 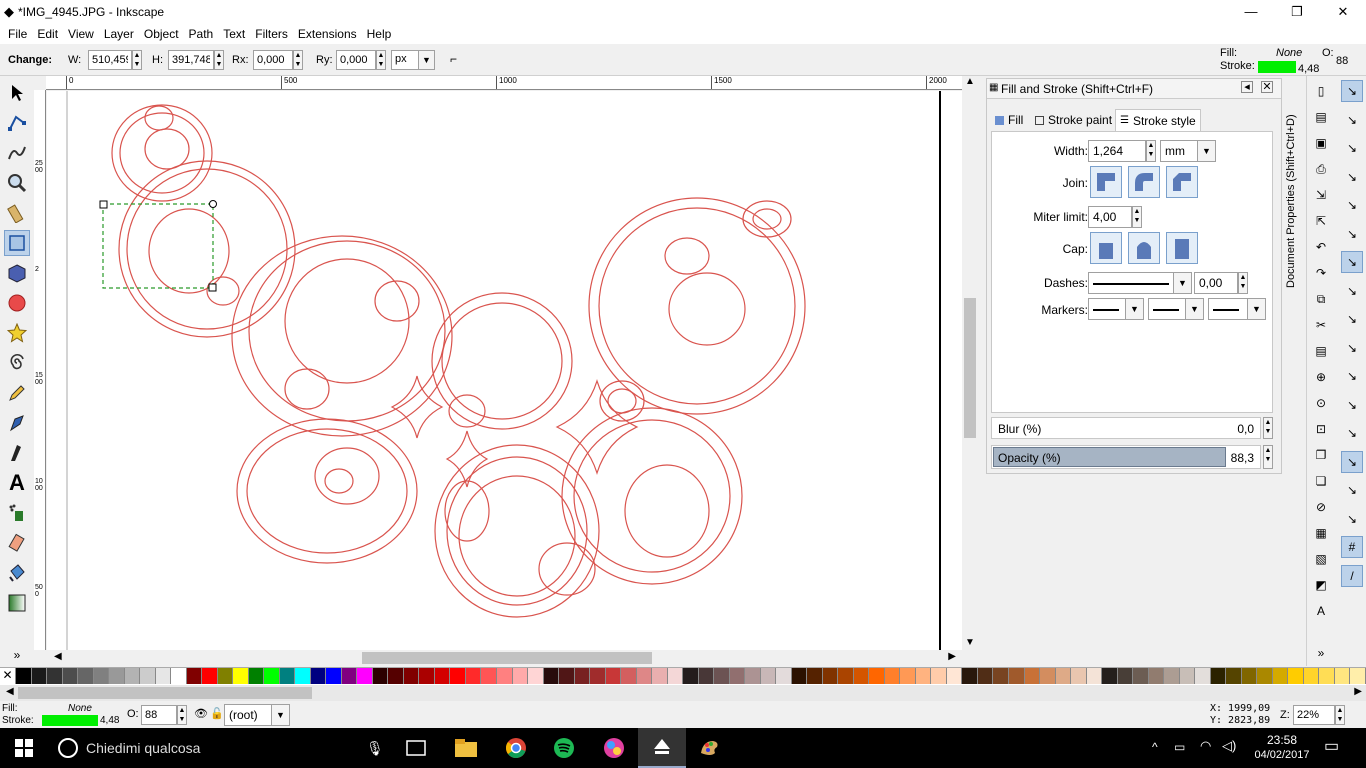 What do you see at coordinates (683, 676) in the screenshot?
I see `color-palette: ✕` at bounding box center [683, 676].